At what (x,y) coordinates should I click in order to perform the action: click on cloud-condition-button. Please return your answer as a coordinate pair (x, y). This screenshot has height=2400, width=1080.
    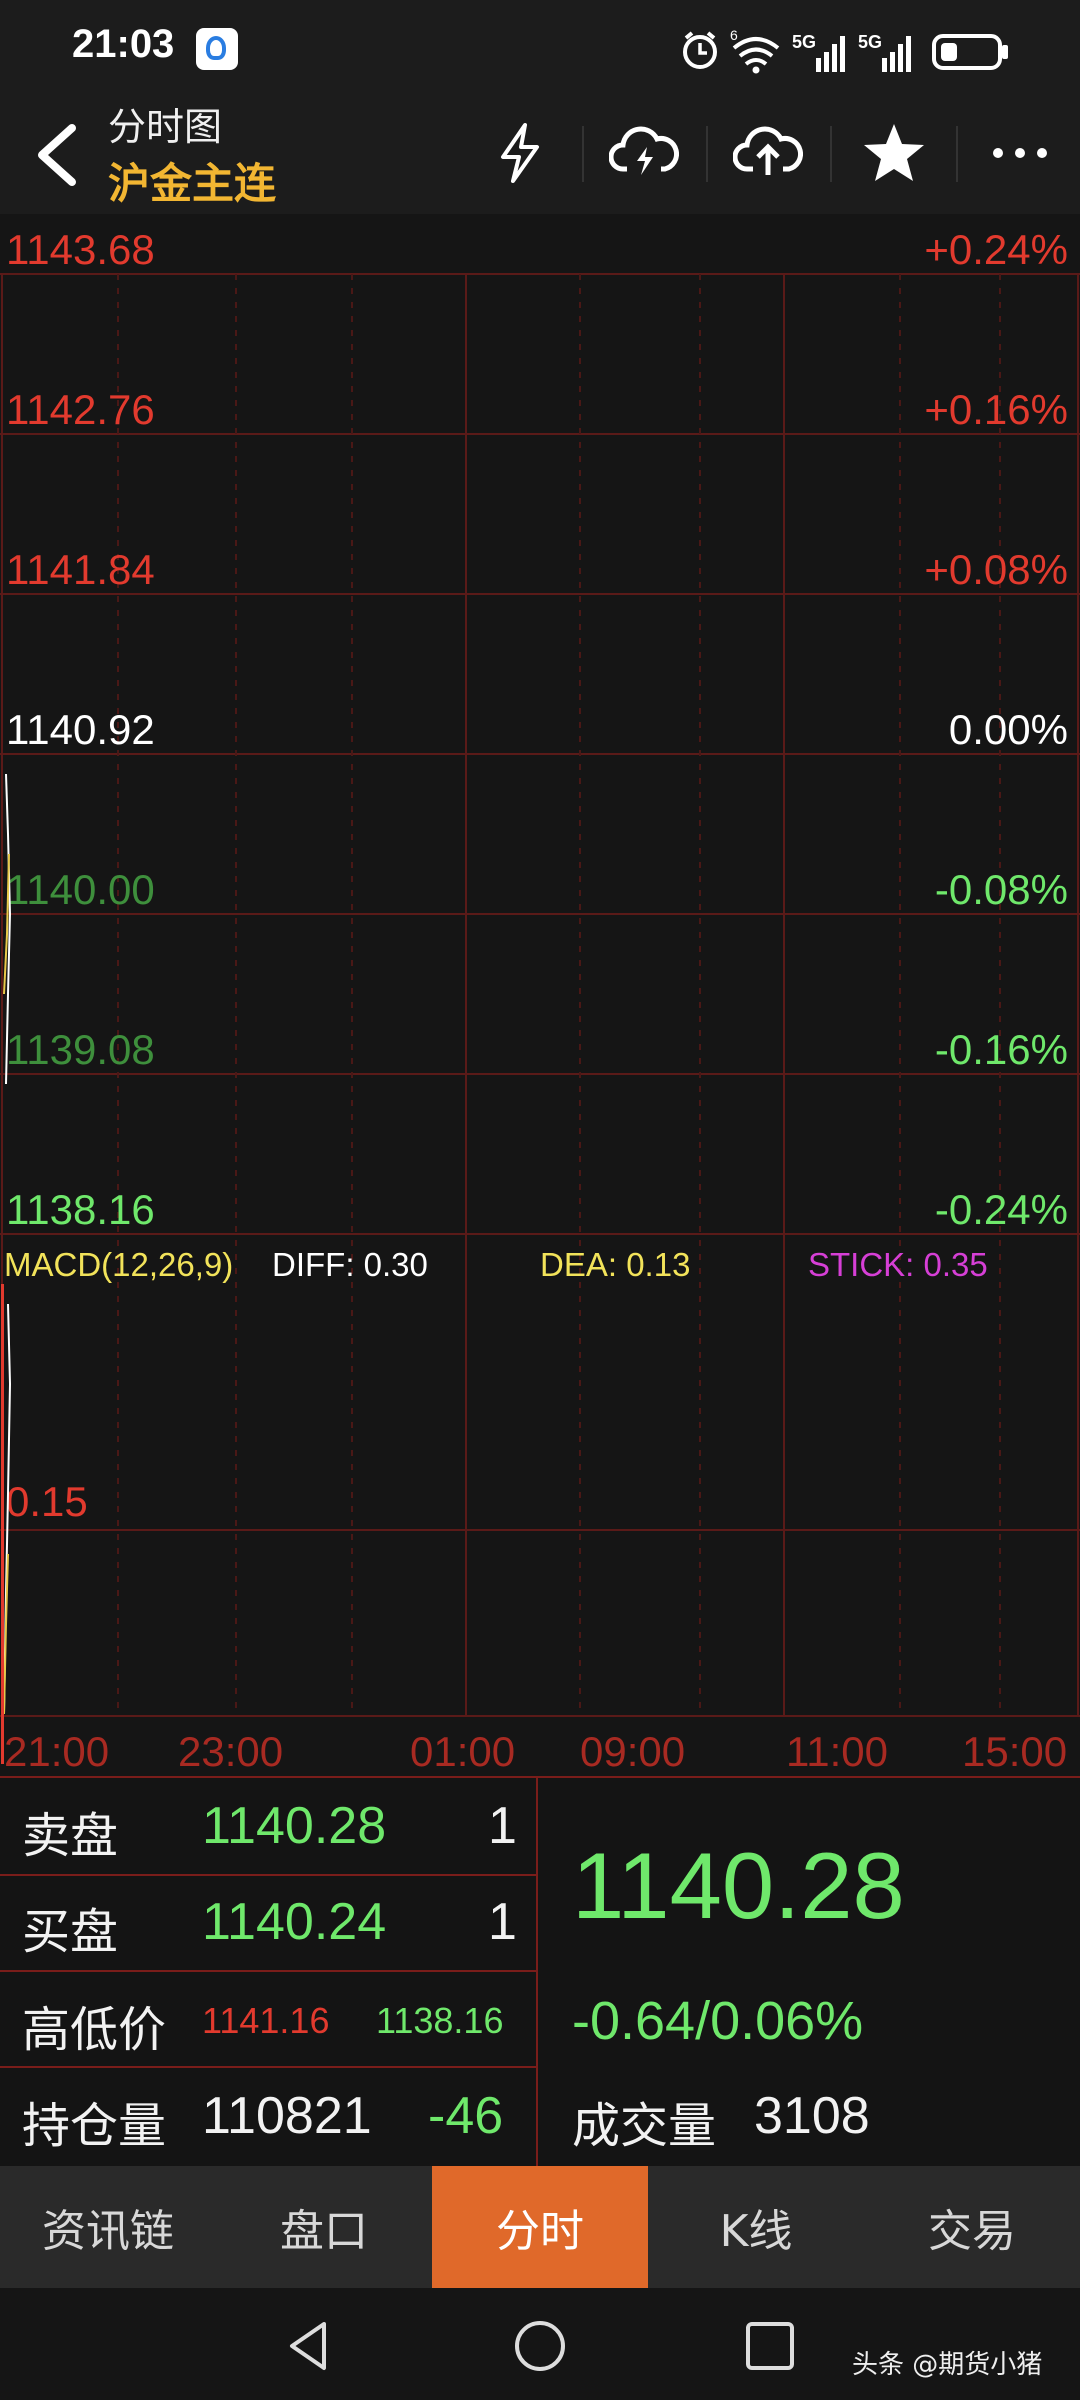
    Looking at the image, I should click on (644, 153).